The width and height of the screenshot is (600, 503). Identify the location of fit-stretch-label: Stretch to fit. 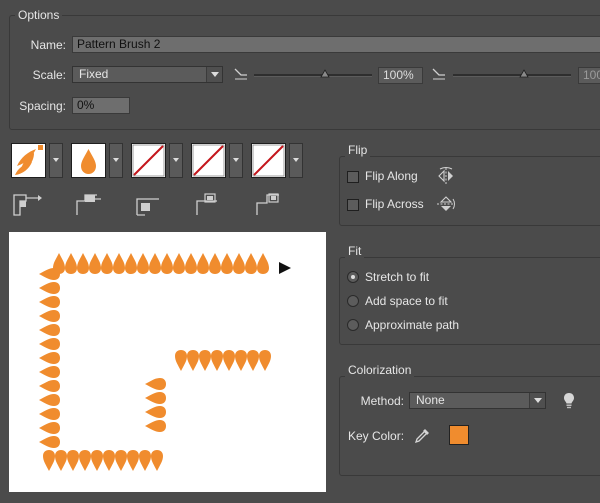
(397, 277).